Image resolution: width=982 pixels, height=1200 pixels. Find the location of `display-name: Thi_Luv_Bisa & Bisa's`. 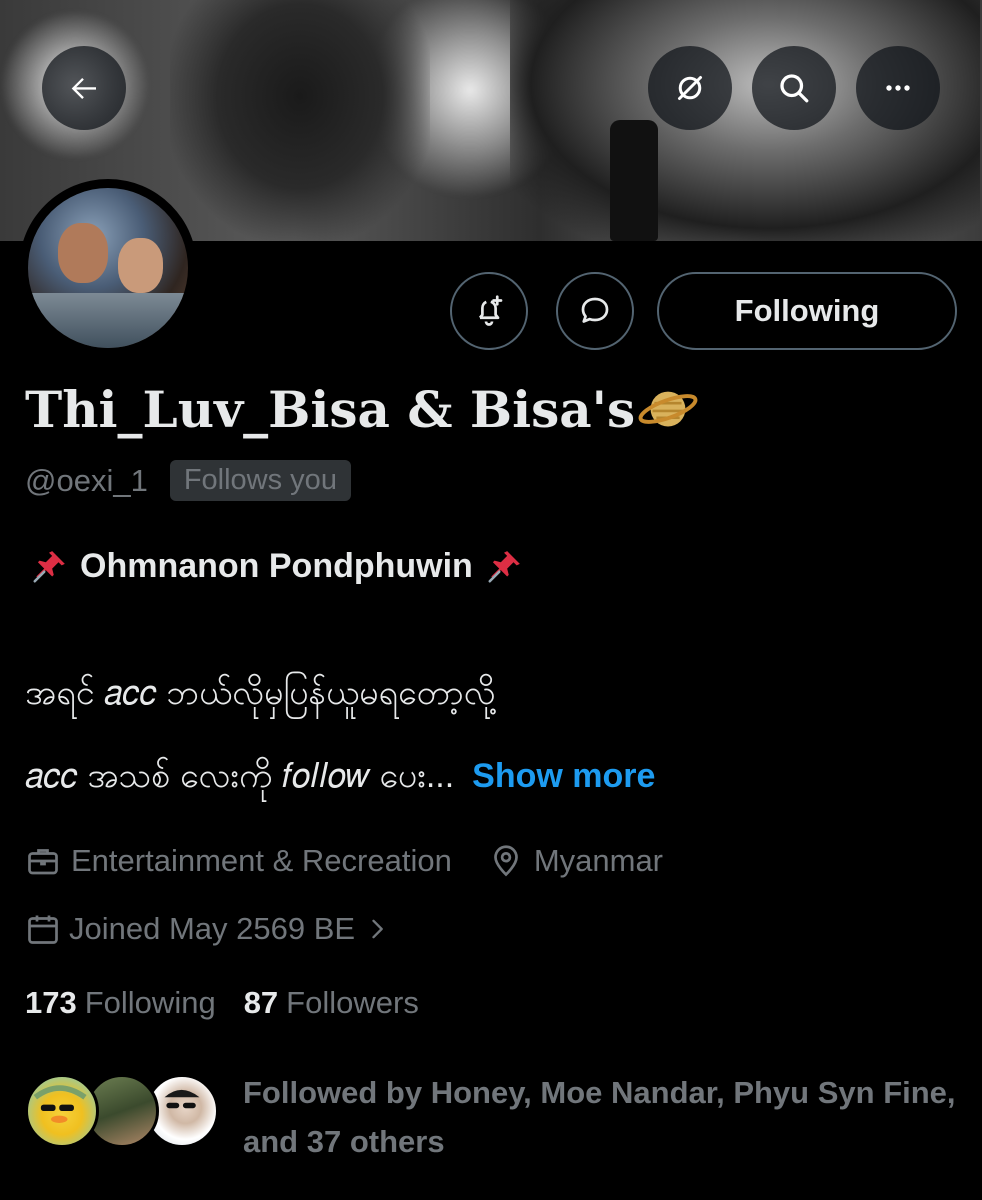

display-name: Thi_Luv_Bisa & Bisa's is located at coordinates (362, 409).